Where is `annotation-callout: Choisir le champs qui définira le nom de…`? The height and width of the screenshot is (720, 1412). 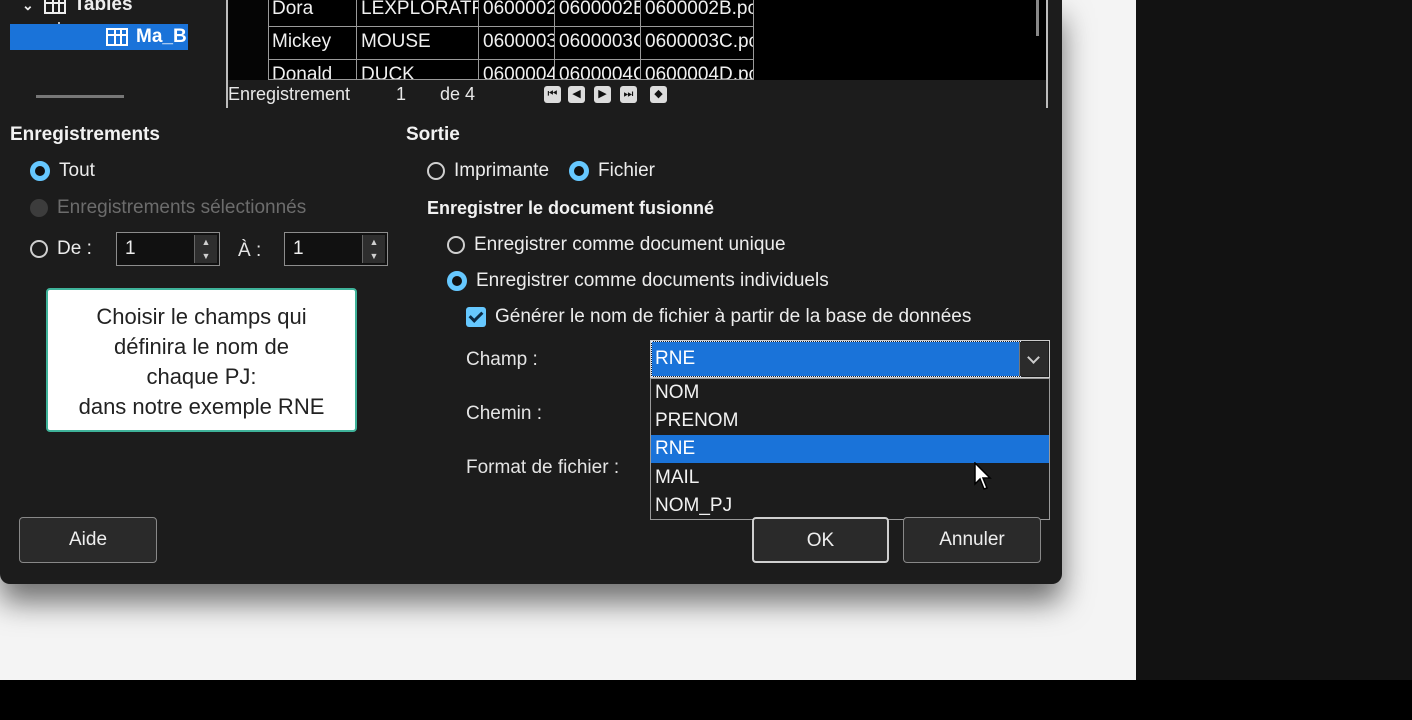 annotation-callout: Choisir le champs qui définira le nom de… is located at coordinates (201, 360).